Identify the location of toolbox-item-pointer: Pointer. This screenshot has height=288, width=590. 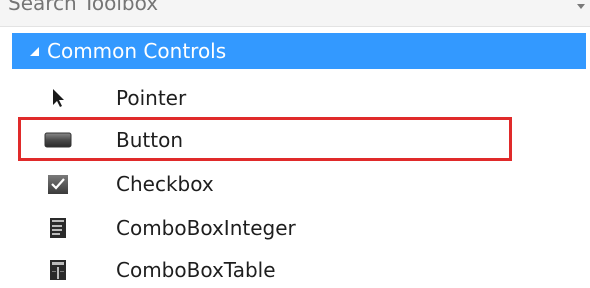
(299, 98).